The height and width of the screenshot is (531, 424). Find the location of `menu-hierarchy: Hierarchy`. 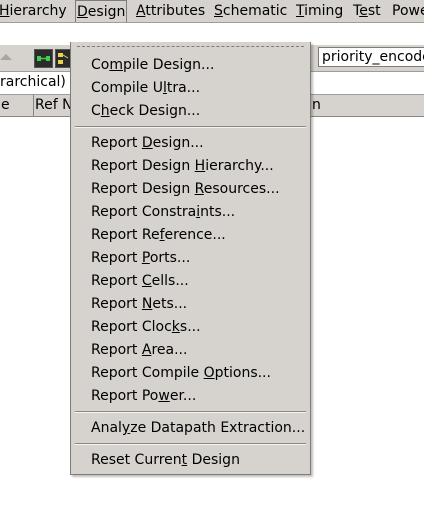

menu-hierarchy: Hierarchy is located at coordinates (34, 11).